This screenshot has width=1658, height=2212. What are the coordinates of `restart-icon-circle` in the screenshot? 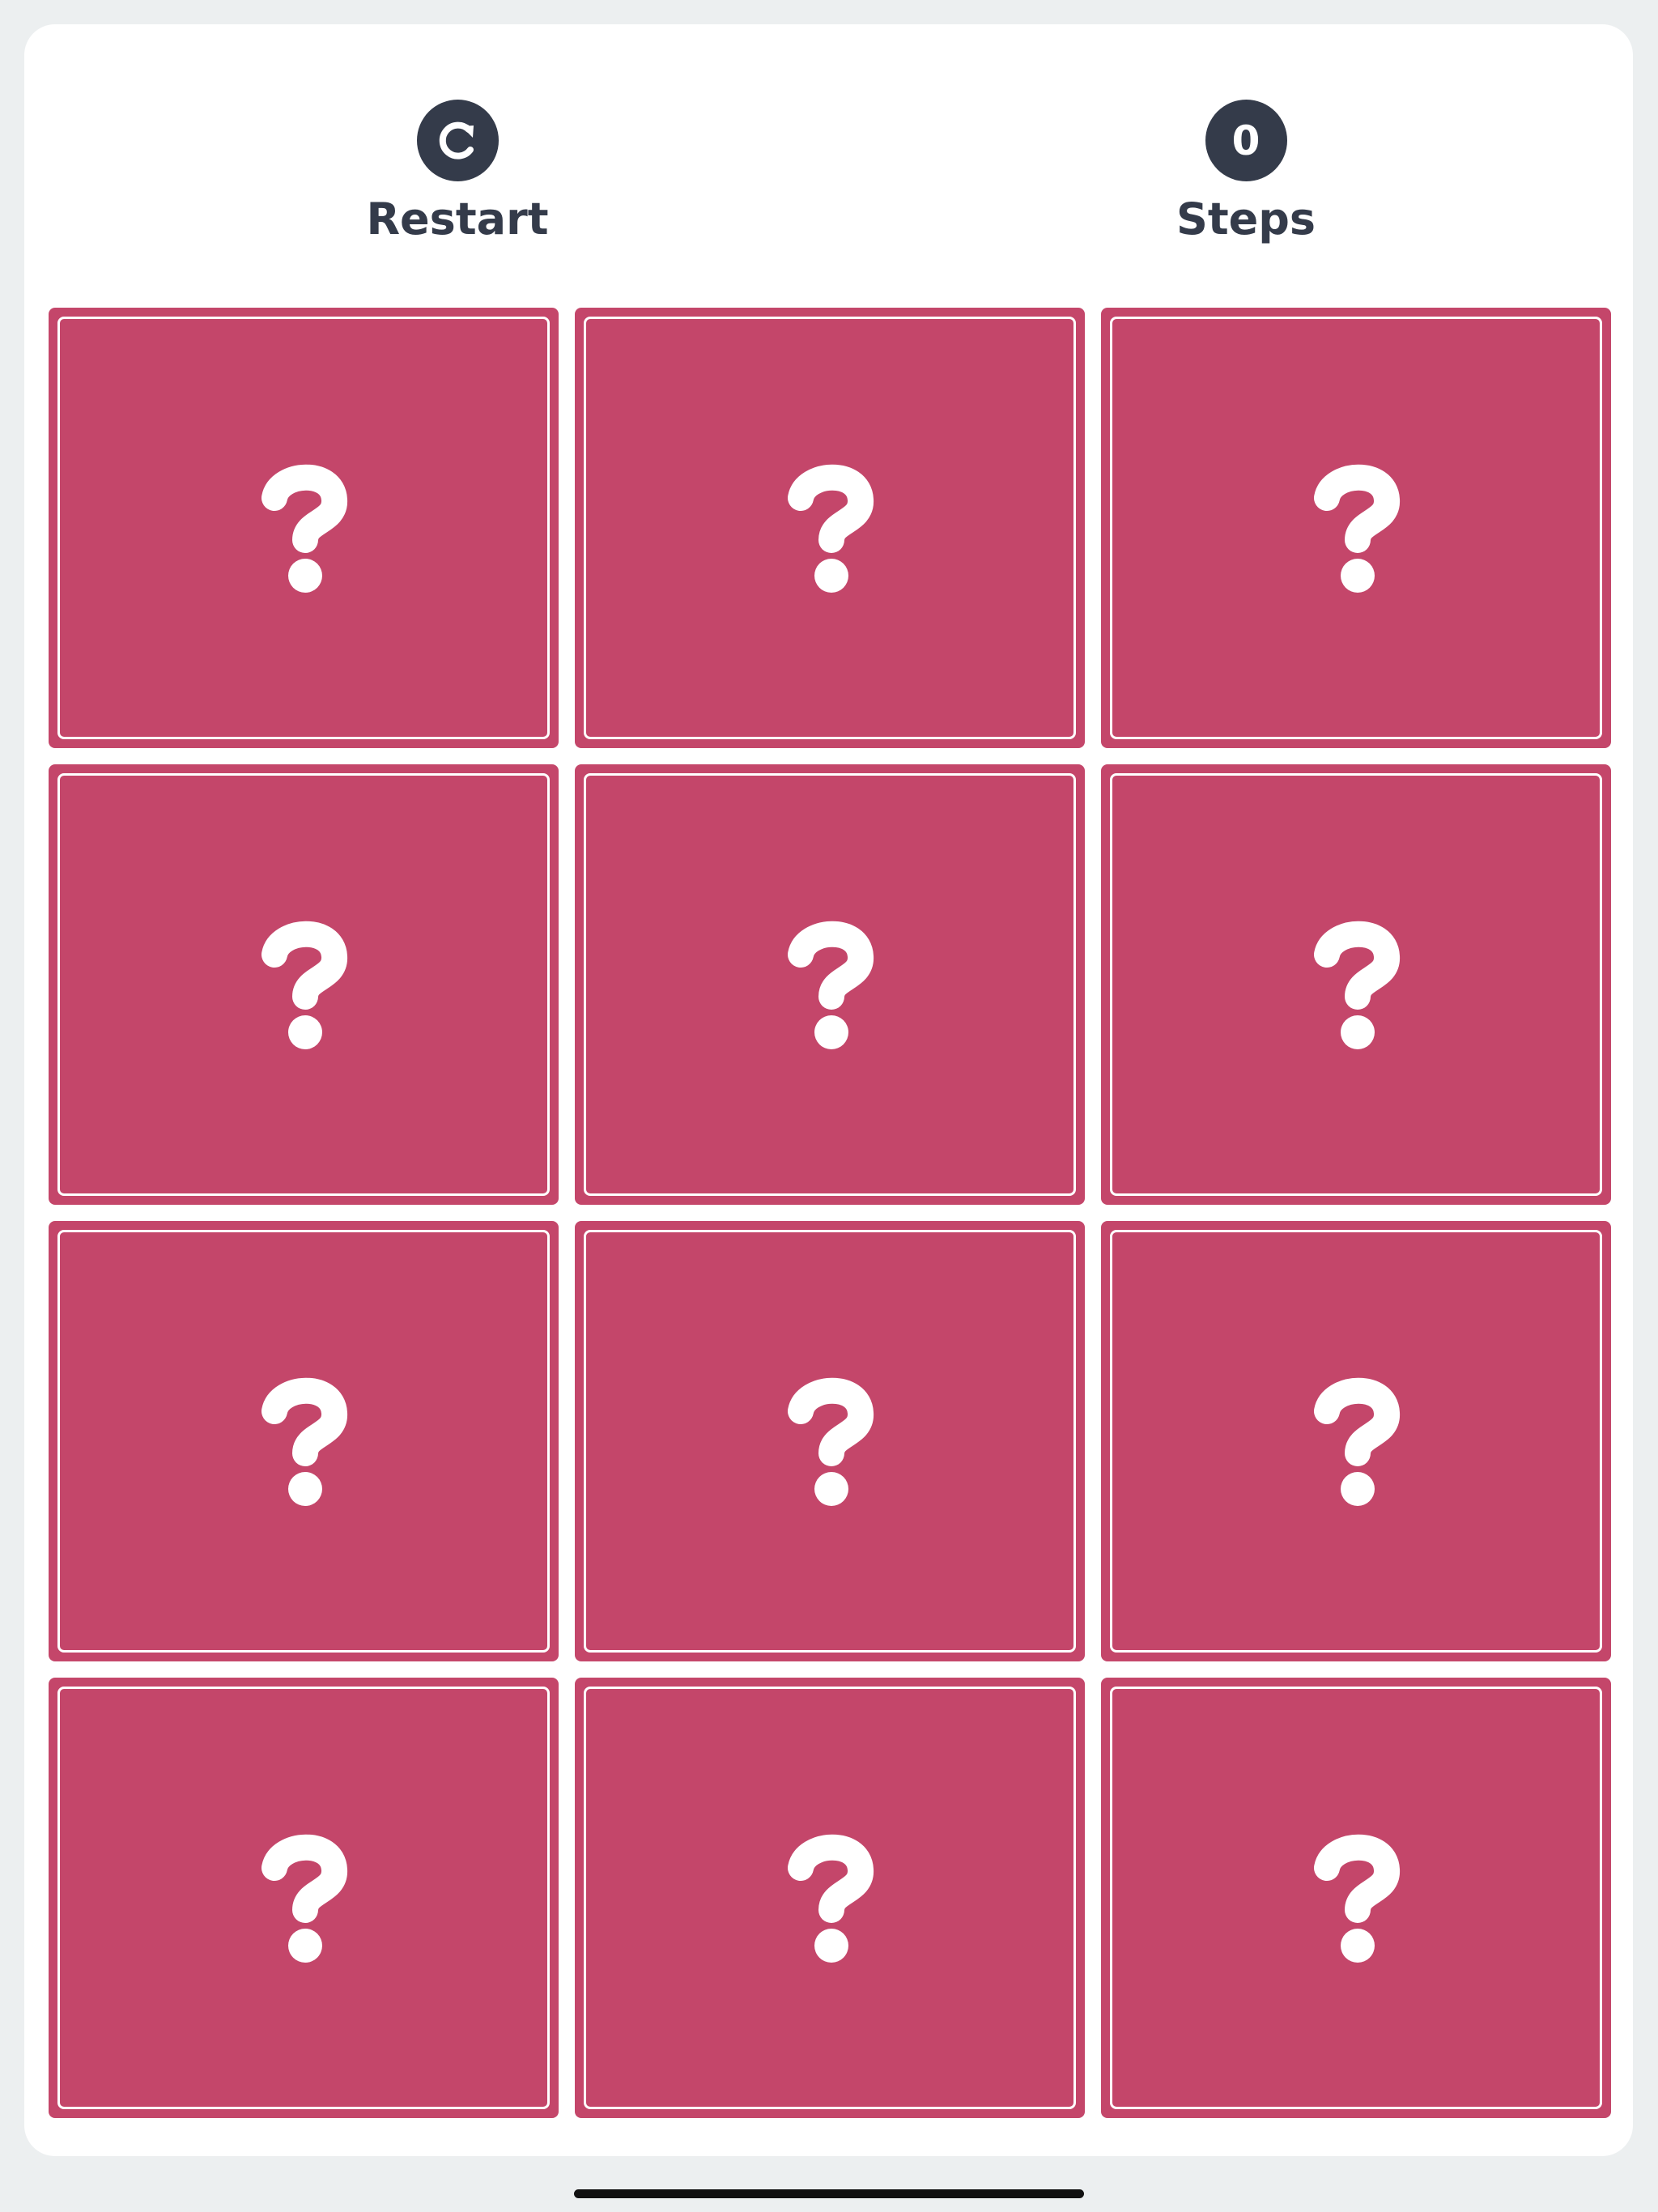 It's located at (457, 140).